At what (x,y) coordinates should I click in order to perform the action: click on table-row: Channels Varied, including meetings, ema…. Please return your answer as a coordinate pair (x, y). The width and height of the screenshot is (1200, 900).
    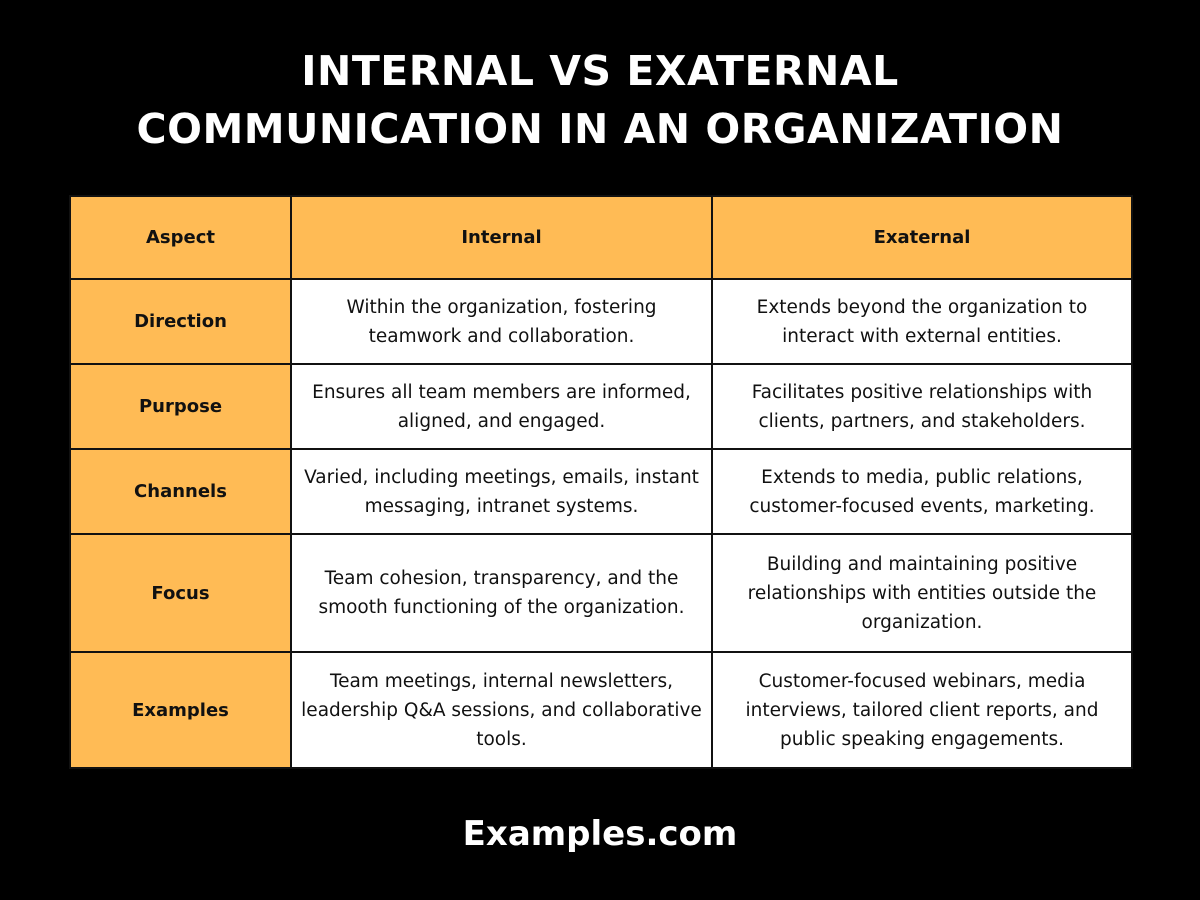
    Looking at the image, I should click on (601, 491).